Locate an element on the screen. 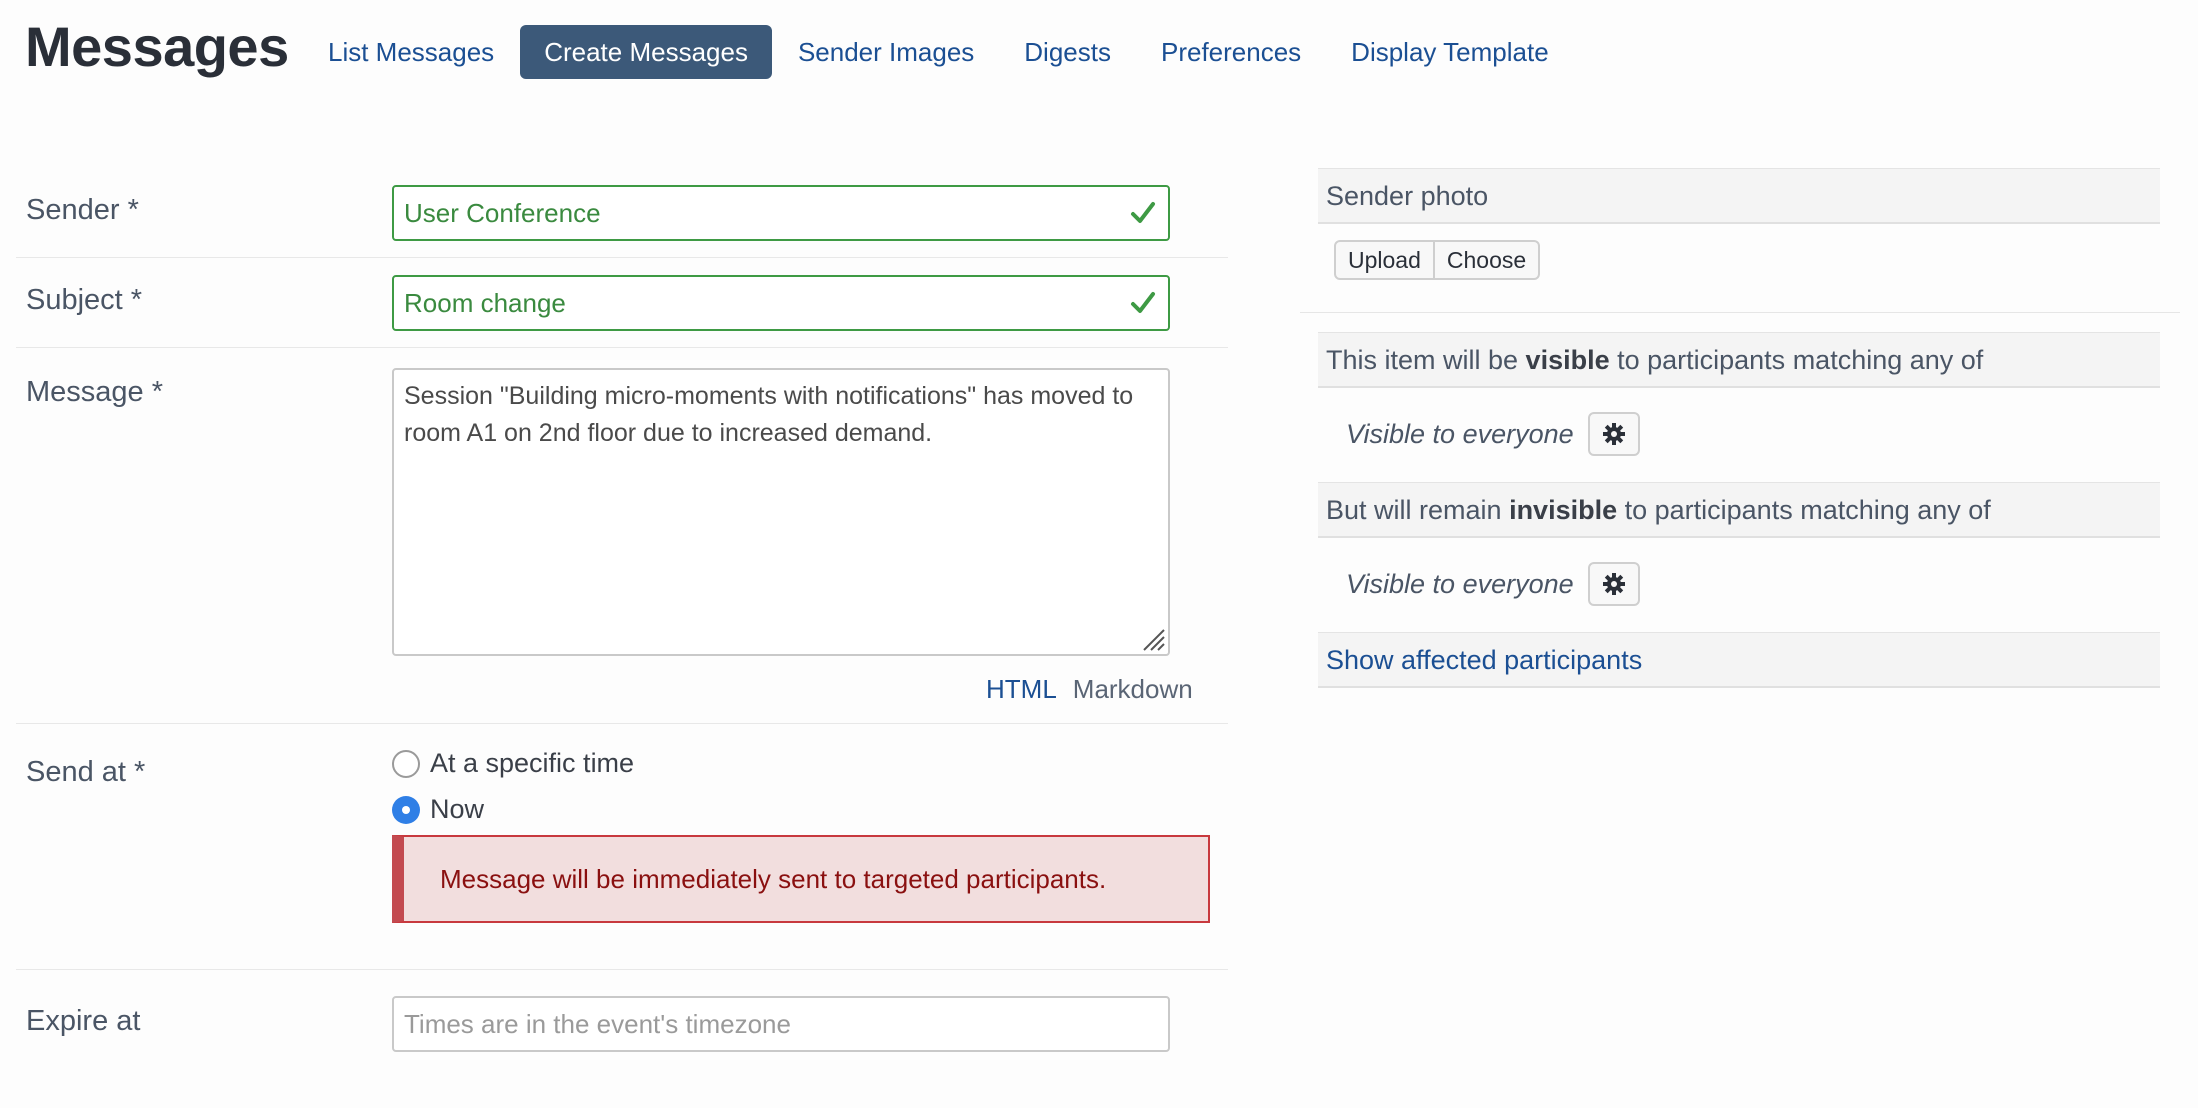 This screenshot has width=2198, height=1108. subject-label: Subject * is located at coordinates (84, 300).